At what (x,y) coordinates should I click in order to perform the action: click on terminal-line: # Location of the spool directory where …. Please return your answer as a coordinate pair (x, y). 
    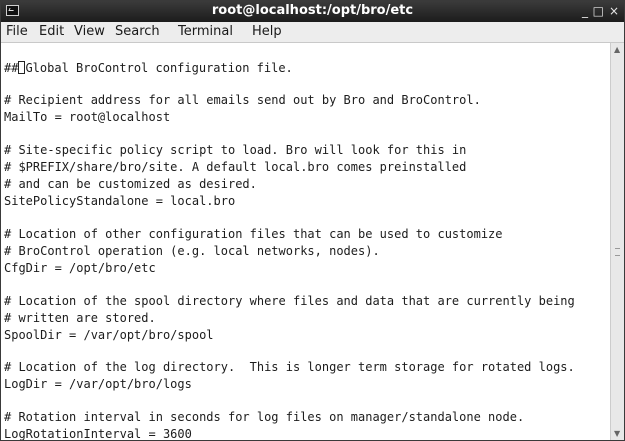
    Looking at the image, I should click on (289, 301).